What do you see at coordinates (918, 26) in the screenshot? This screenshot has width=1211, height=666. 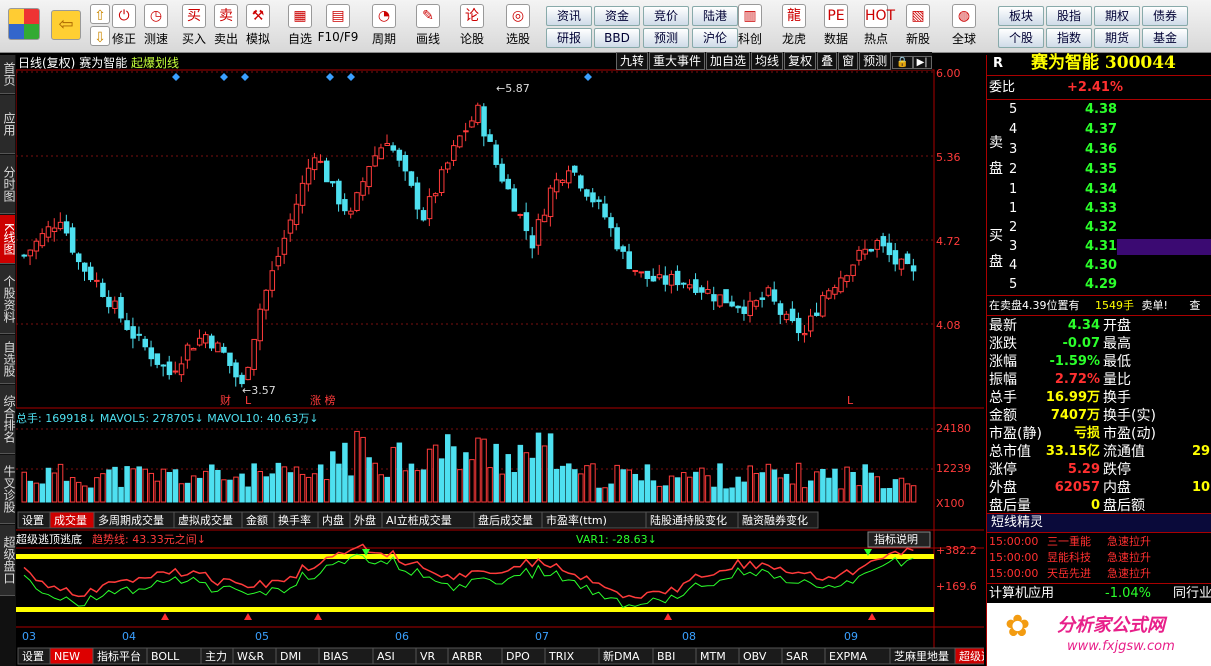 I see `toolbar-button-15: ▧ 新股` at bounding box center [918, 26].